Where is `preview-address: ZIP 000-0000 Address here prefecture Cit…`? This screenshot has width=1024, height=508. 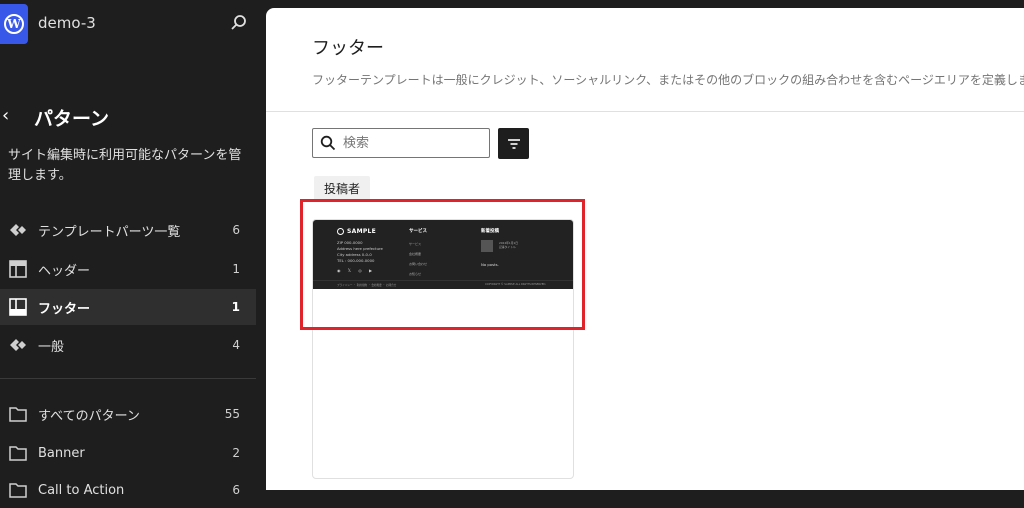
preview-address: ZIP 000-0000 Address here prefecture Cit… is located at coordinates (360, 251).